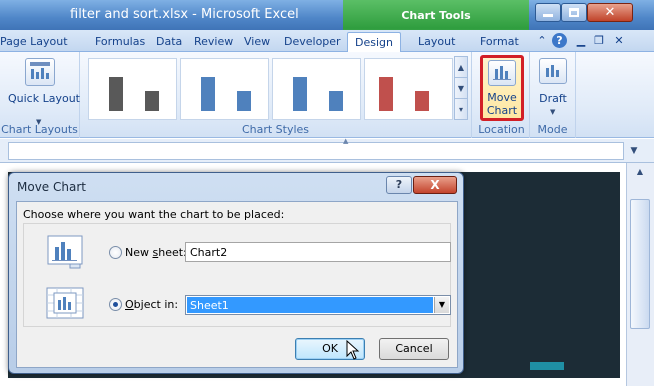 This screenshot has width=654, height=386. I want to click on minimize-ribbon-icon: ⌃, so click(542, 41).